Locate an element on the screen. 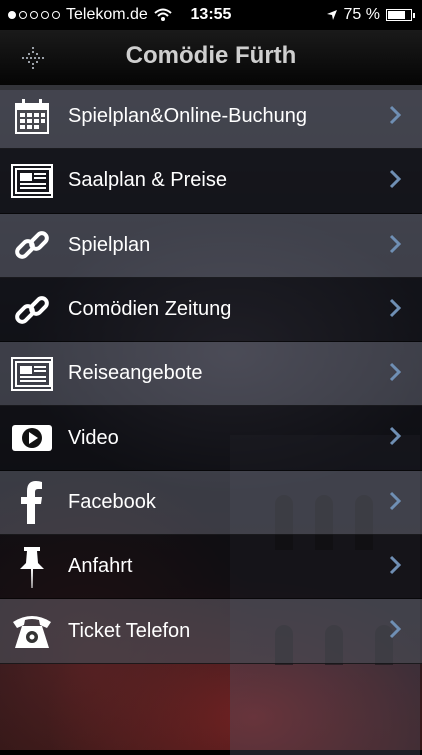 Image resolution: width=422 pixels, height=755 pixels. page-title: Comödie Fürth is located at coordinates (211, 55).